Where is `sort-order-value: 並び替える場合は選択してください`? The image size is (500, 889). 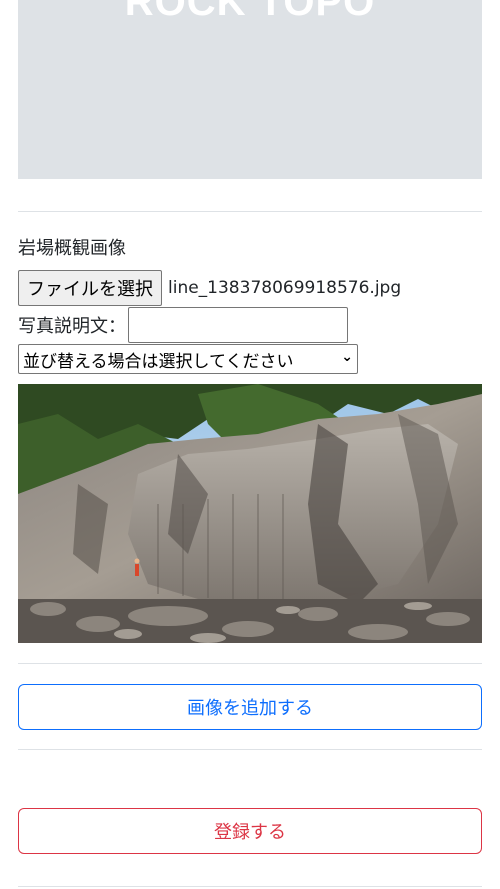 sort-order-value: 並び替える場合は選択してください is located at coordinates (158, 361).